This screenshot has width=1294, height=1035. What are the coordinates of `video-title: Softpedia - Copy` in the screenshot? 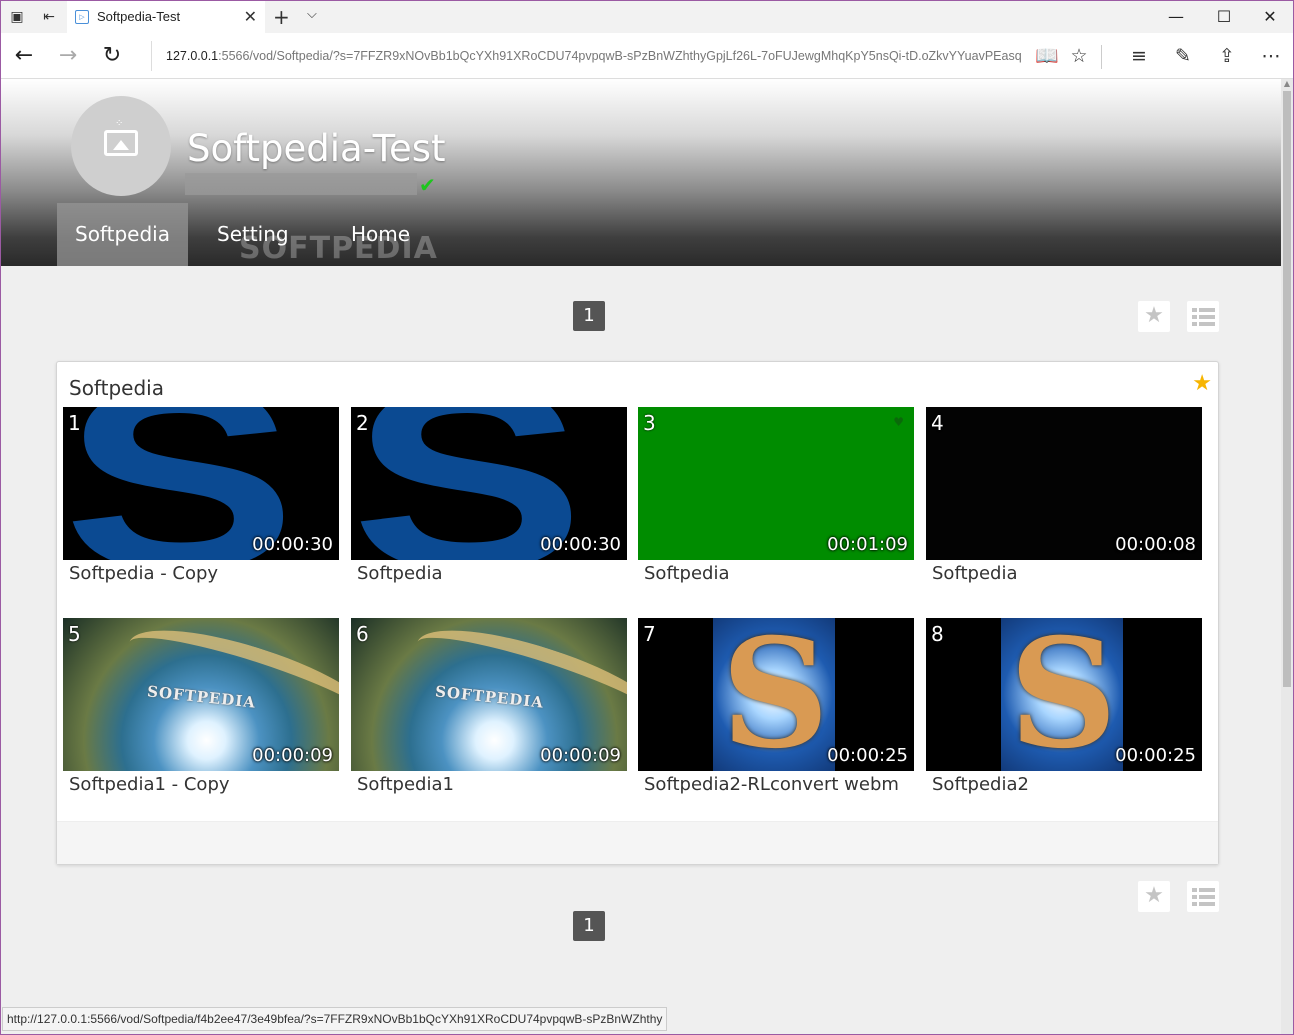 It's located at (204, 573).